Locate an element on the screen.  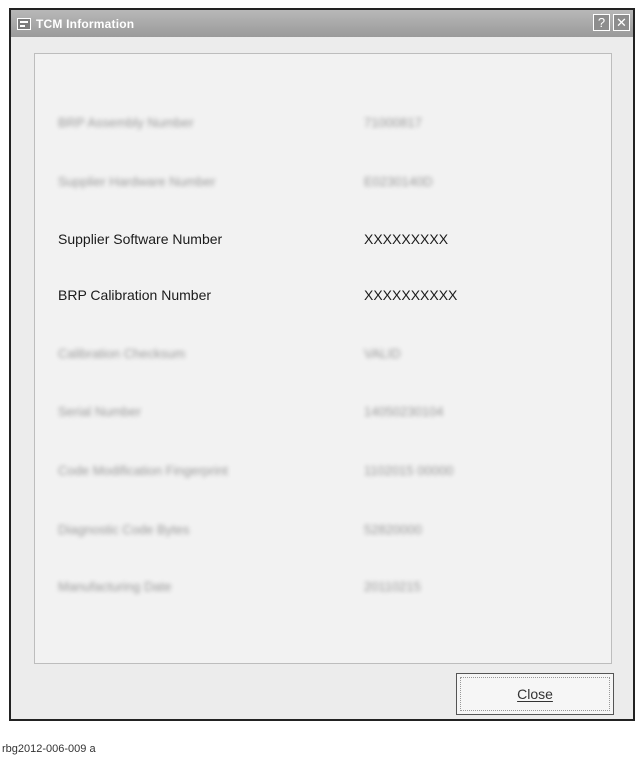
row-value: XXXXXXXXX is located at coordinates (406, 239).